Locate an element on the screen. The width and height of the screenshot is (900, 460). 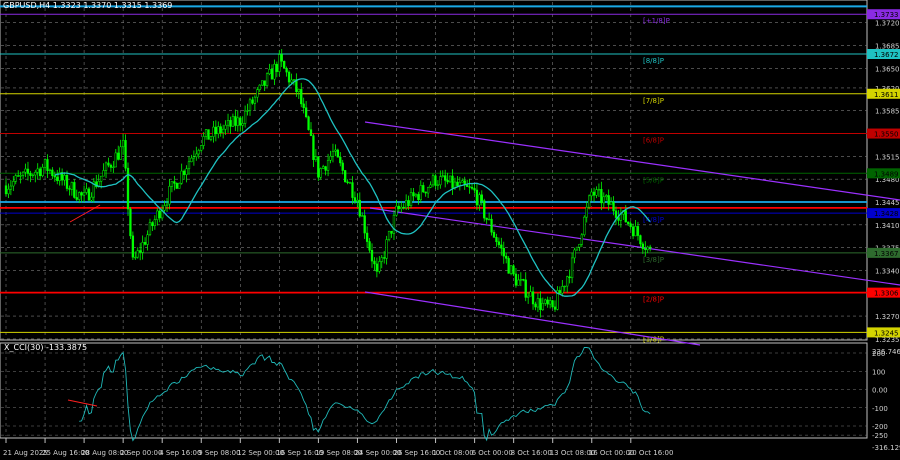
chart-title: GBPUSD,H4 1.3323 1.3370 1.3315 1.3369 is located at coordinates (88, 5).